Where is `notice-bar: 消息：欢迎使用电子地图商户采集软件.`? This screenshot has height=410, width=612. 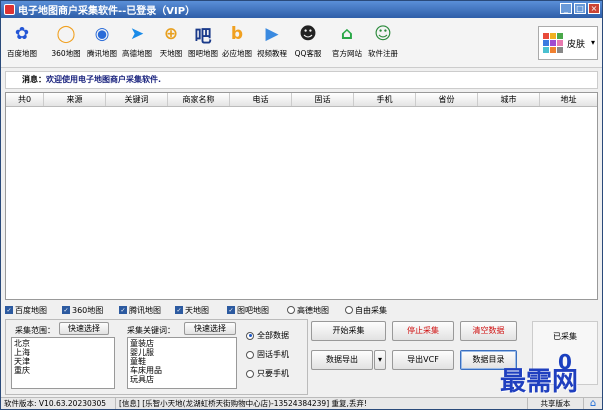
notice-bar: 消息：欢迎使用电子地图商户采集软件. is located at coordinates (301, 80).